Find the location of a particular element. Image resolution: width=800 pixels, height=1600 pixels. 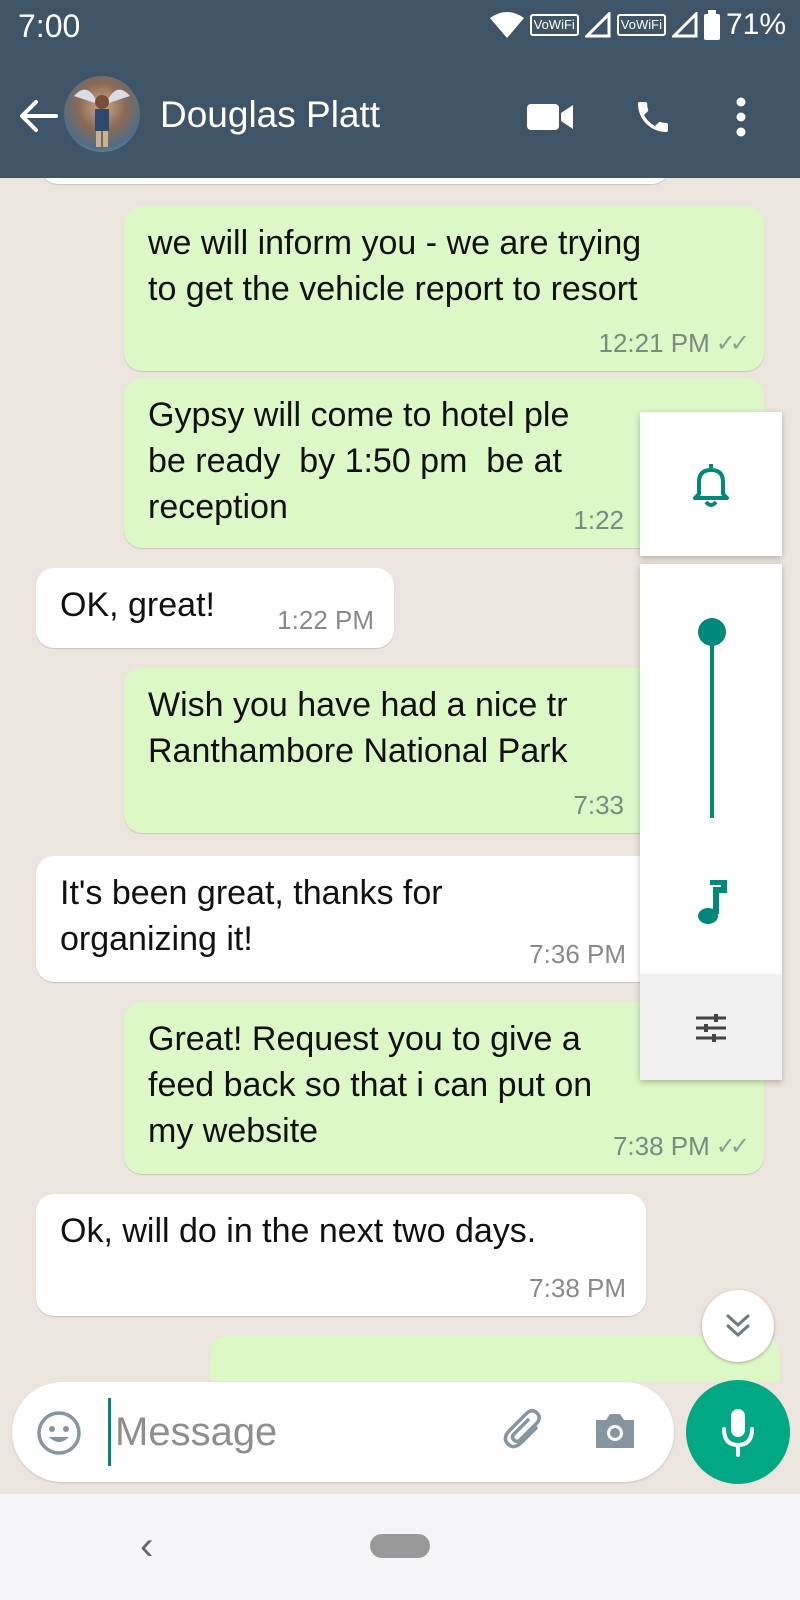

sound-settings-button is located at coordinates (711, 1027).